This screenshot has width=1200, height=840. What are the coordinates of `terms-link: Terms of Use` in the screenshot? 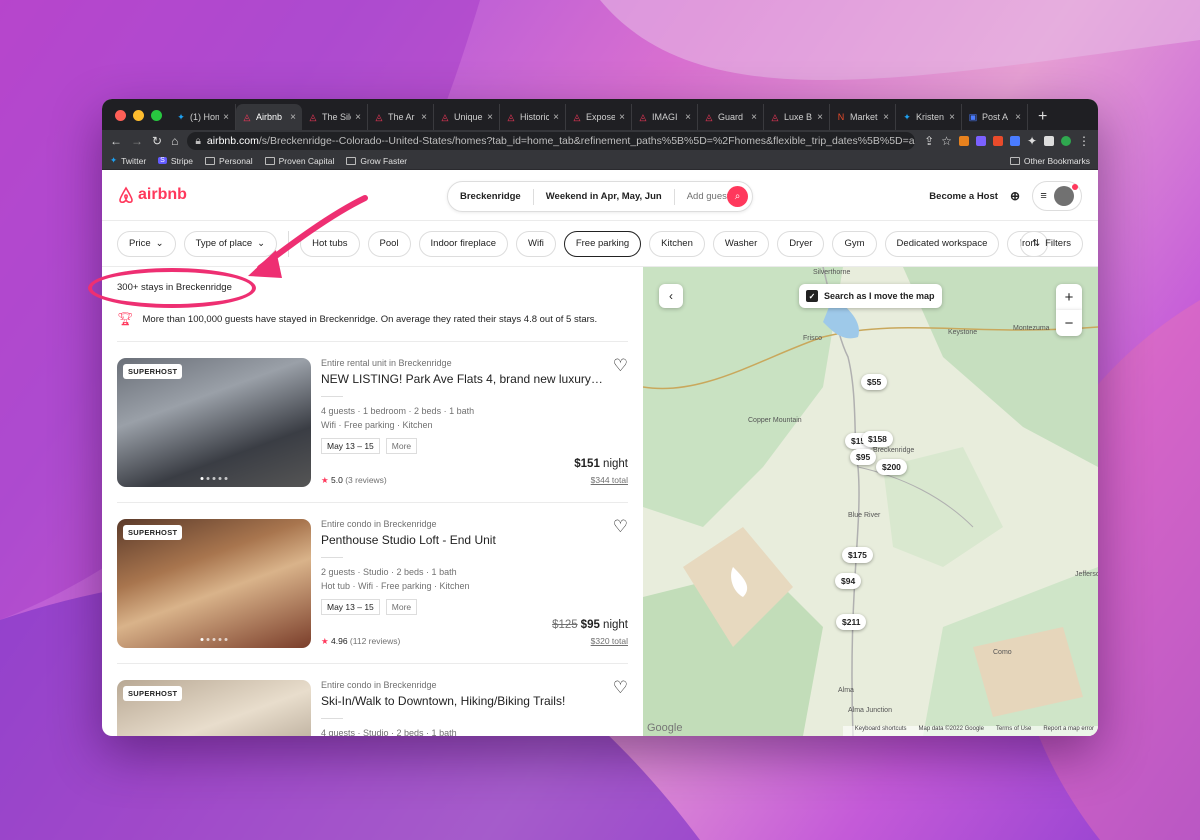 It's located at (1013, 731).